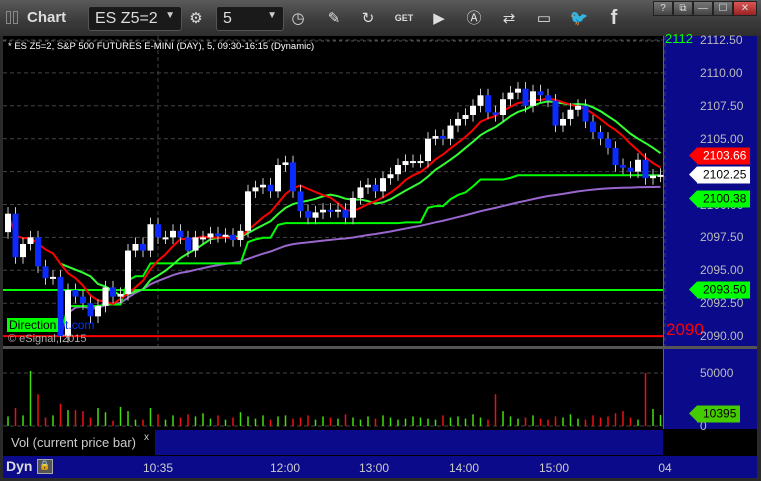  What do you see at coordinates (679, 38) in the screenshot?
I see `top-price-label: 2112` at bounding box center [679, 38].